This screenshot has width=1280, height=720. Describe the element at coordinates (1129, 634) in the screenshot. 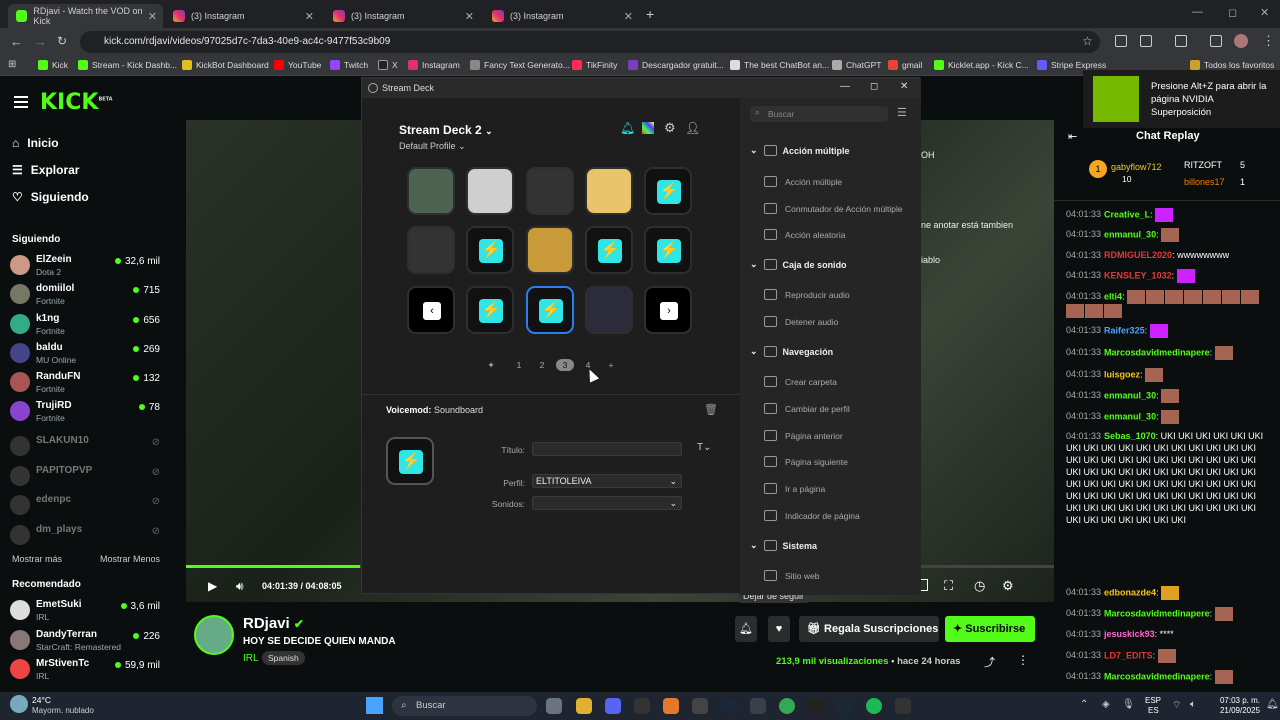

I see `message-user: jesuskick93` at that location.